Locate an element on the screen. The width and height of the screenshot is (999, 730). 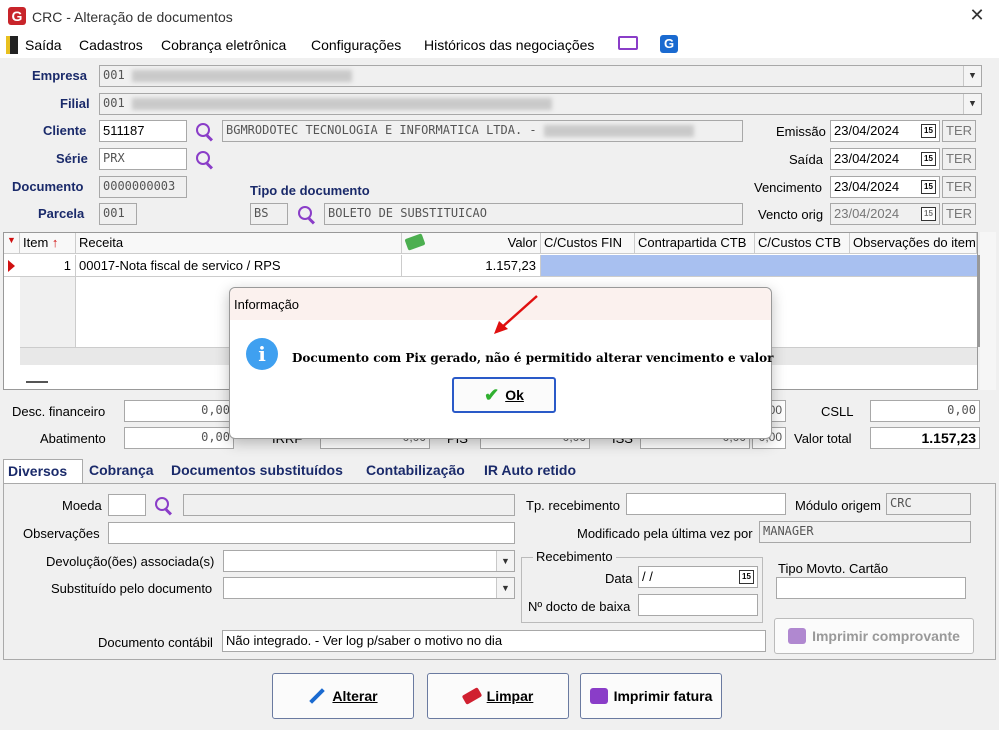
pencil-icon is located at coordinates (317, 696).